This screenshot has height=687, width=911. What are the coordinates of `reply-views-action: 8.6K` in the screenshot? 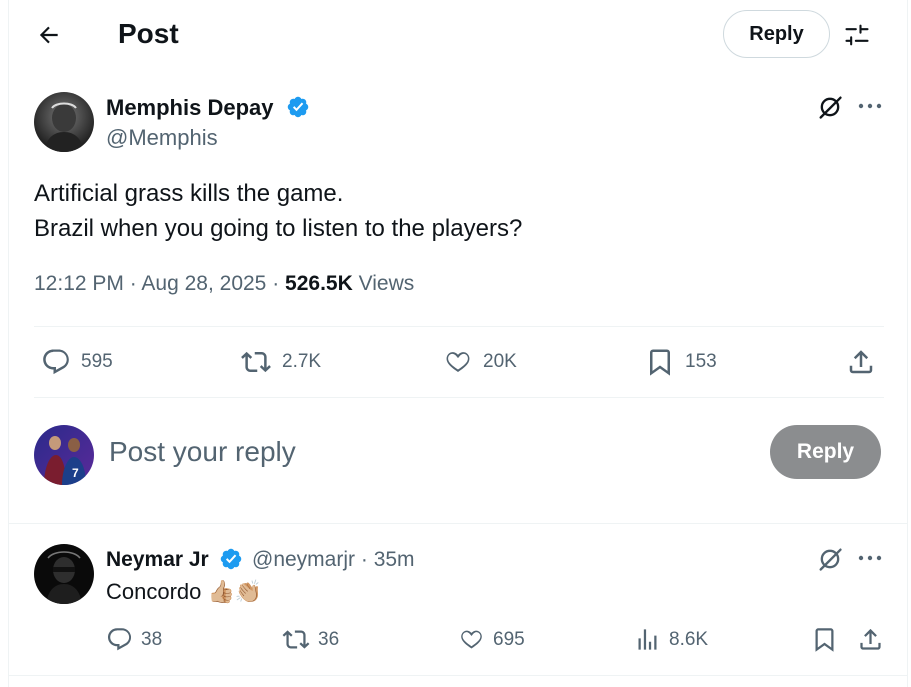 It's located at (671, 639).